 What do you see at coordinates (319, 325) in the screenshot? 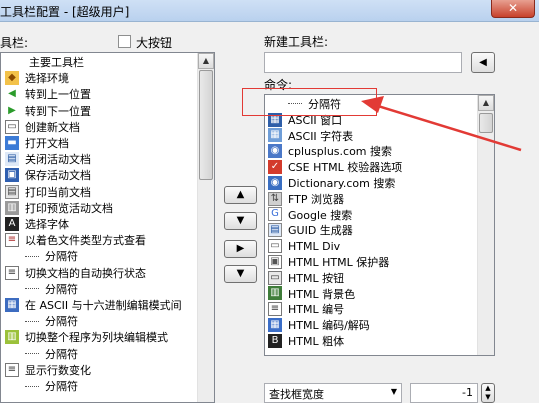
I see `command-item-item: ▦ HTML 编码/解码` at bounding box center [319, 325].